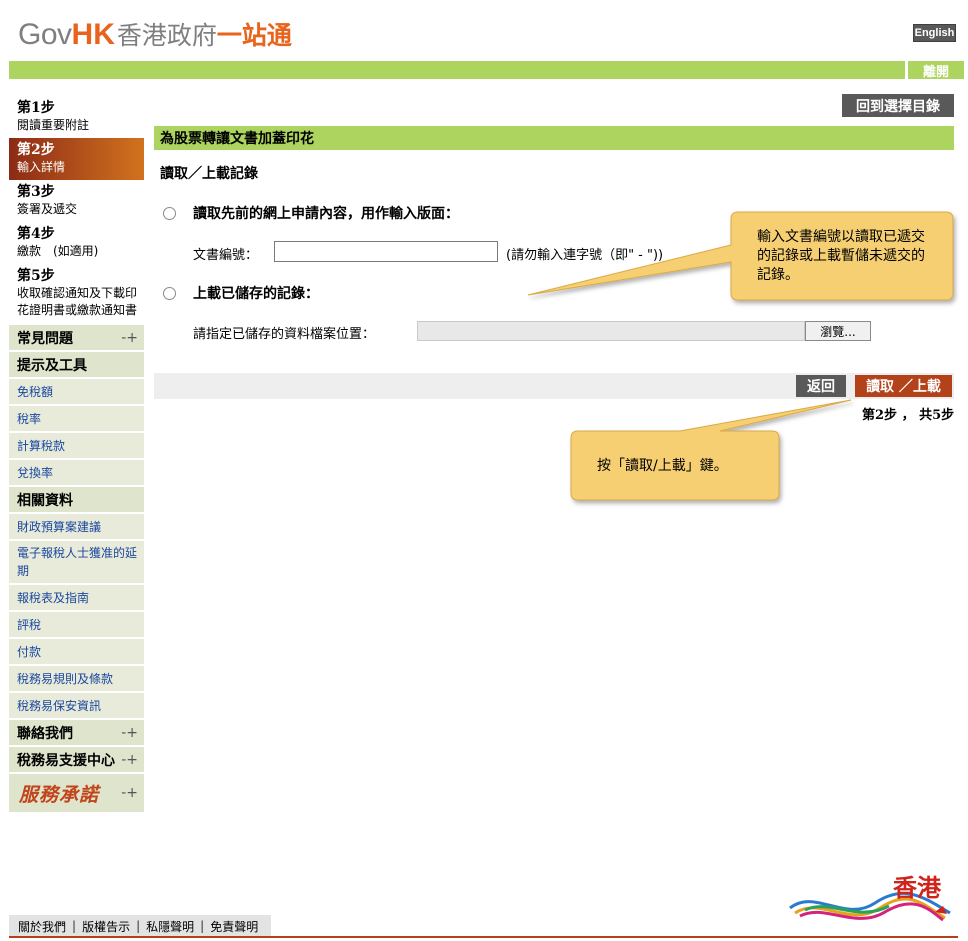 This screenshot has width=968, height=941. What do you see at coordinates (36, 192) in the screenshot?
I see `step-number: 第3步` at bounding box center [36, 192].